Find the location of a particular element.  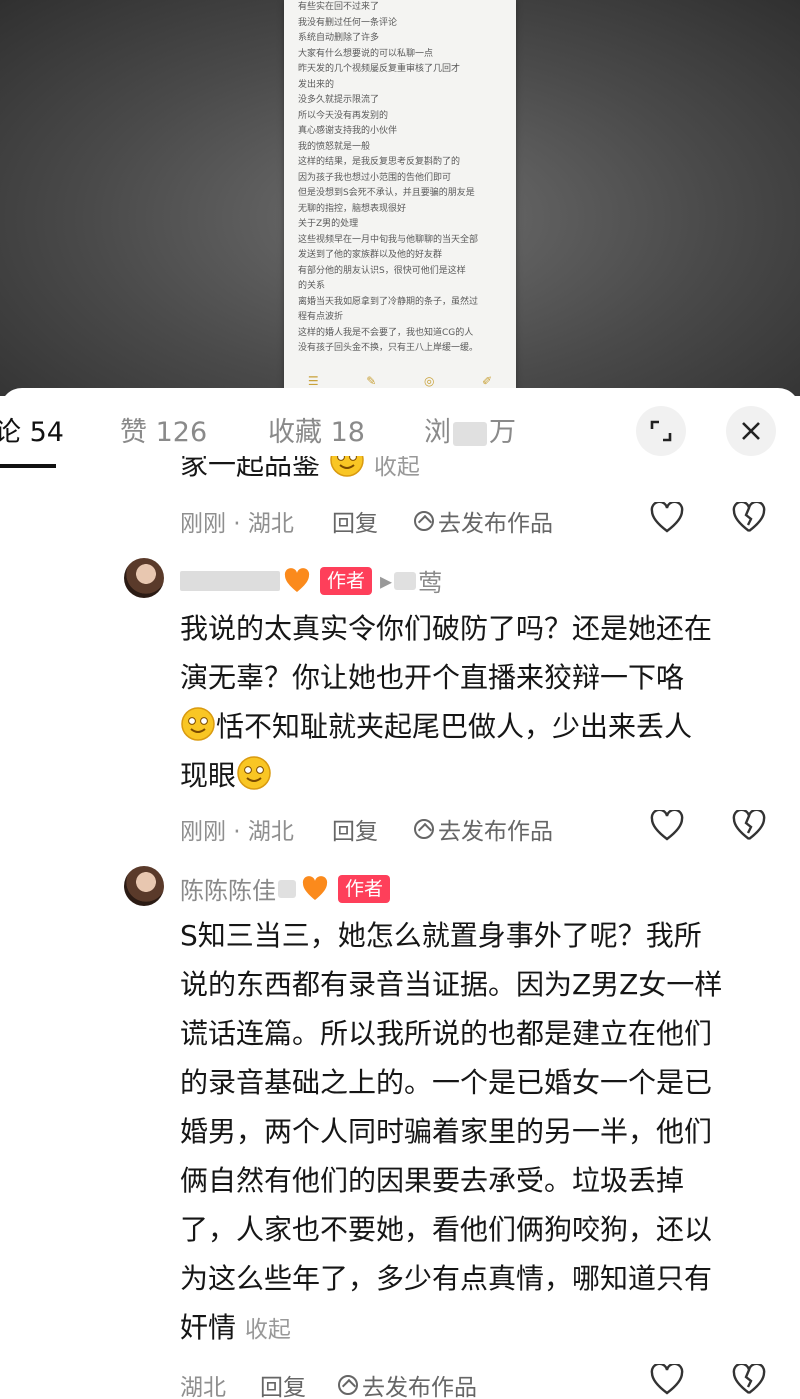

comment-1-text: 家一起品鉴 收起 is located at coordinates (475, 471).